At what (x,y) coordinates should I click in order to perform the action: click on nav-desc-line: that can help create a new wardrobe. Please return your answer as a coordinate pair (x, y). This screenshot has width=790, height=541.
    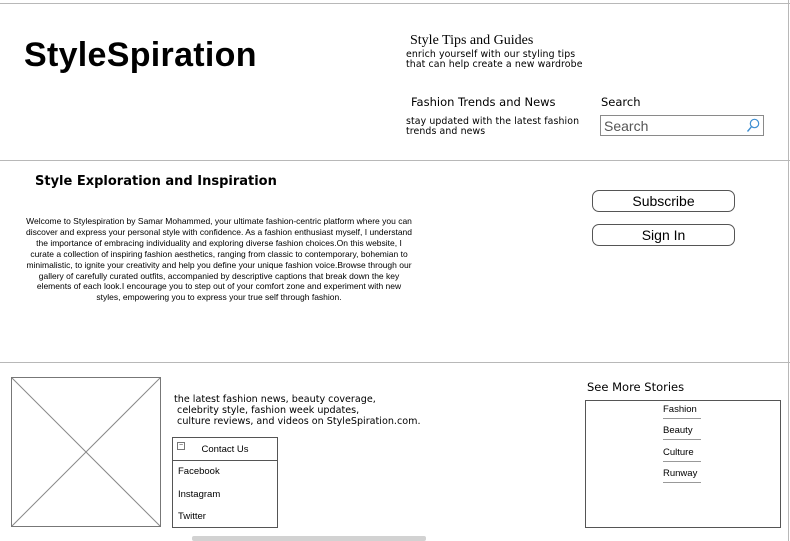
    Looking at the image, I should click on (494, 65).